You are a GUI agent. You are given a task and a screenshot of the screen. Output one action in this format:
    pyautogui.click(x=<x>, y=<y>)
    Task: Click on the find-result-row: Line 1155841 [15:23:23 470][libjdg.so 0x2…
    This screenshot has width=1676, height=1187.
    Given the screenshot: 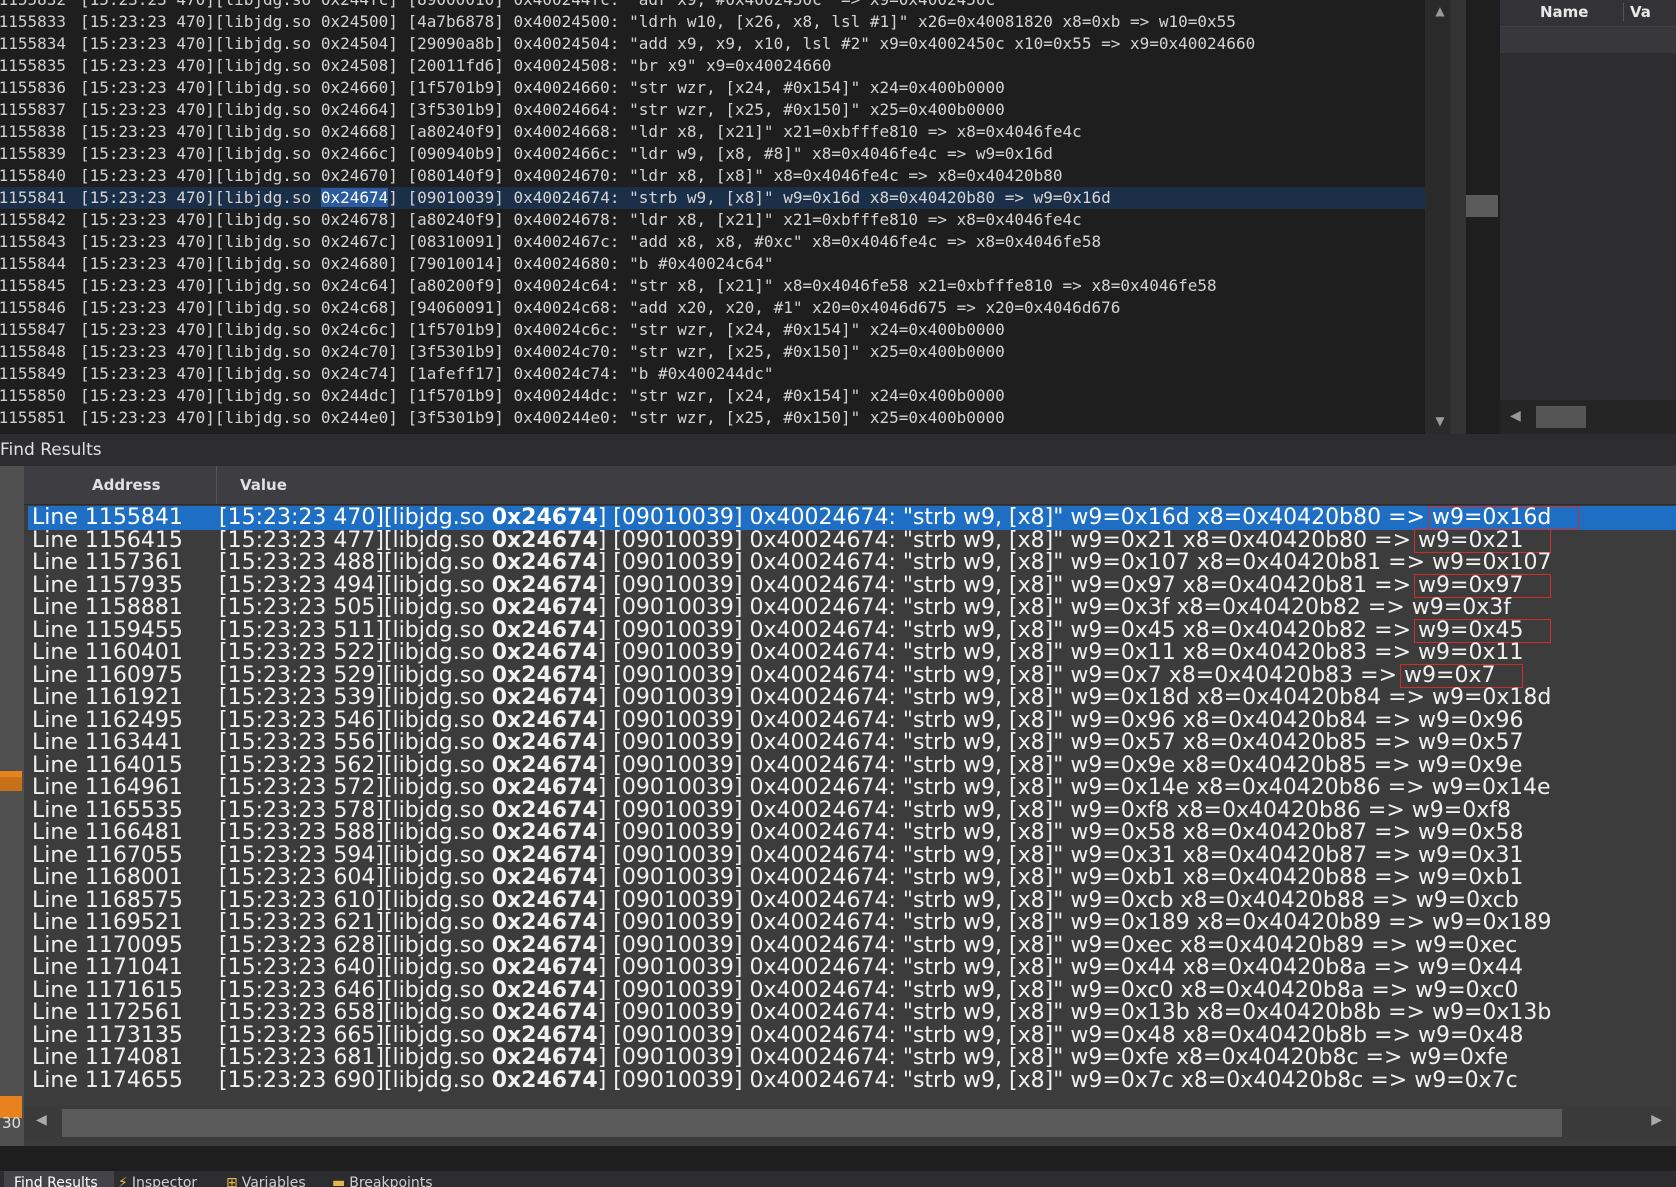 What is the action you would take?
    pyautogui.click(x=852, y=518)
    